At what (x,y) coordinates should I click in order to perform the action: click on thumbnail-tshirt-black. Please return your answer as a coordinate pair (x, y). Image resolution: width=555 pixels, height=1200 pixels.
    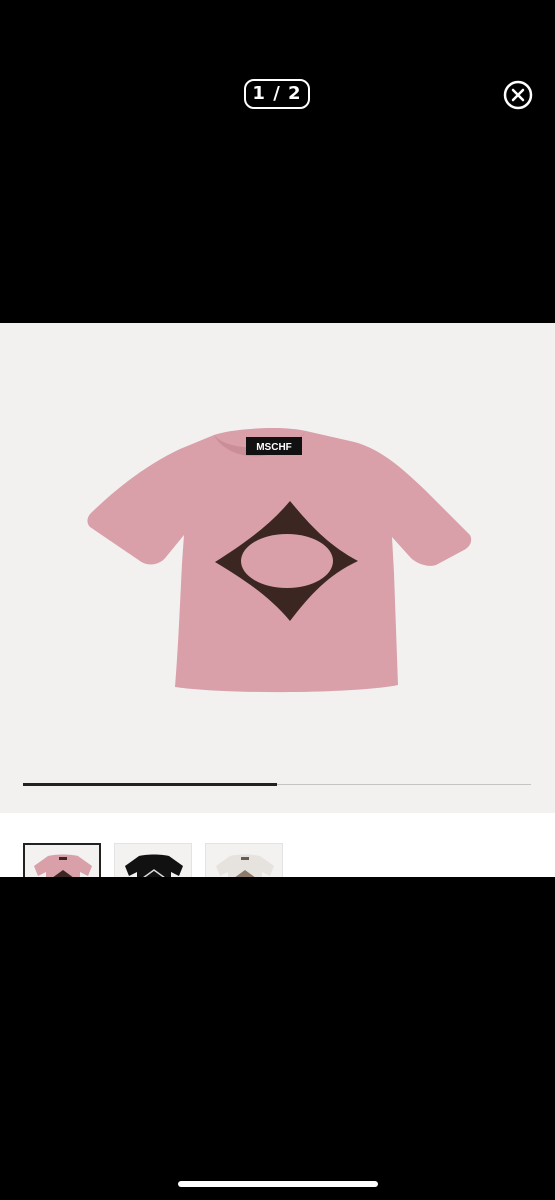
    Looking at the image, I should click on (154, 865).